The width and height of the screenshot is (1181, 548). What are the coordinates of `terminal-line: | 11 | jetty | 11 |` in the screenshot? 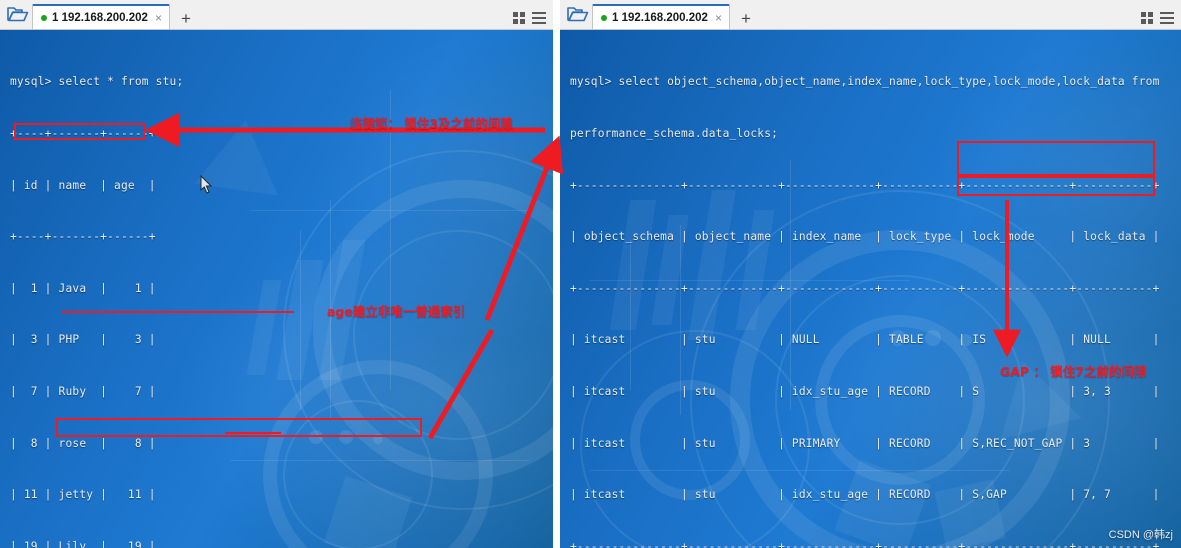 It's located at (83, 495).